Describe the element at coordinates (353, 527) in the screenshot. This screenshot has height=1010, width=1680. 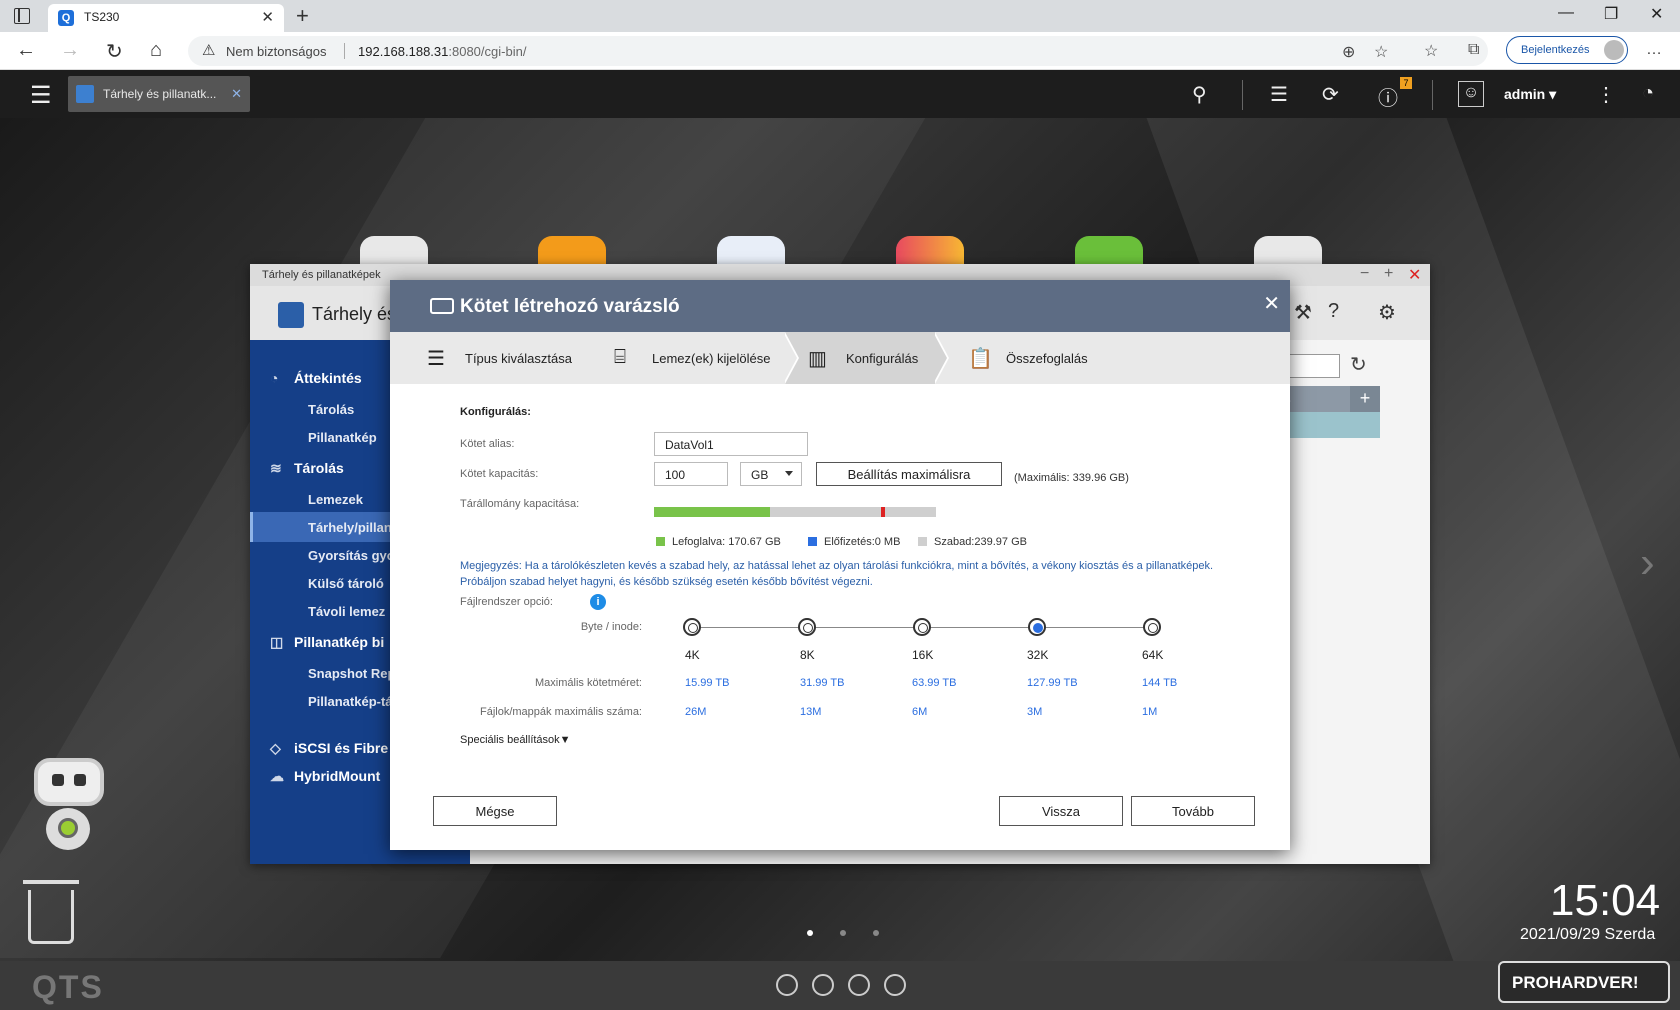
I see `sidebar-item-storage-pools: Tárhely/pillana` at that location.